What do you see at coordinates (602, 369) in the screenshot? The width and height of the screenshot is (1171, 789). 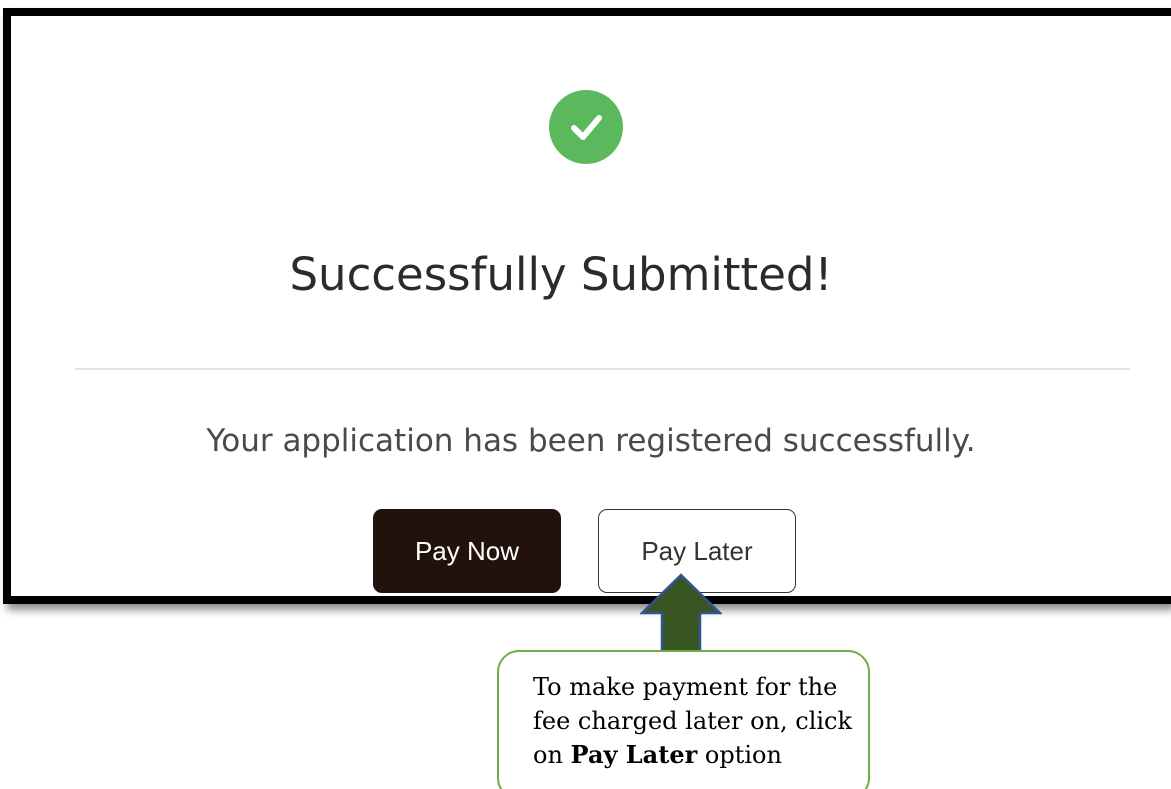 I see `divider` at bounding box center [602, 369].